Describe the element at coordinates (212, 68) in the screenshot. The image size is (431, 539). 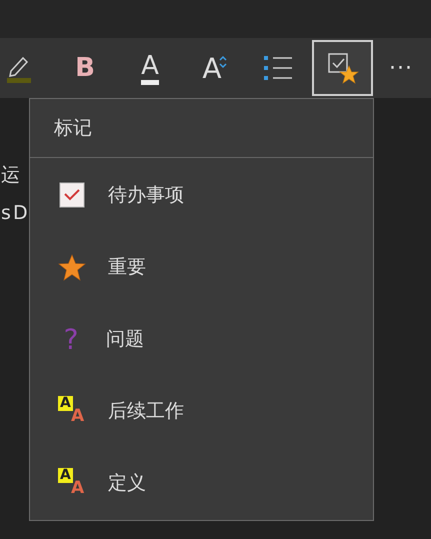
I see `font-size-button: A` at that location.